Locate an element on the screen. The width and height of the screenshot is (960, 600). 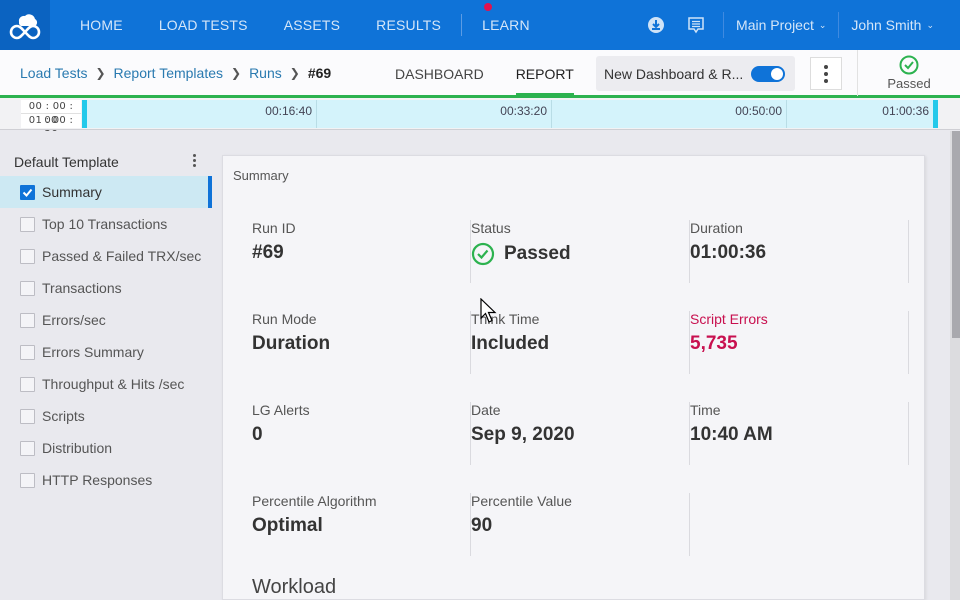
main-nav: HOME LOAD TESTS ASSETS RESULTS LEARN is located at coordinates (323, 25).